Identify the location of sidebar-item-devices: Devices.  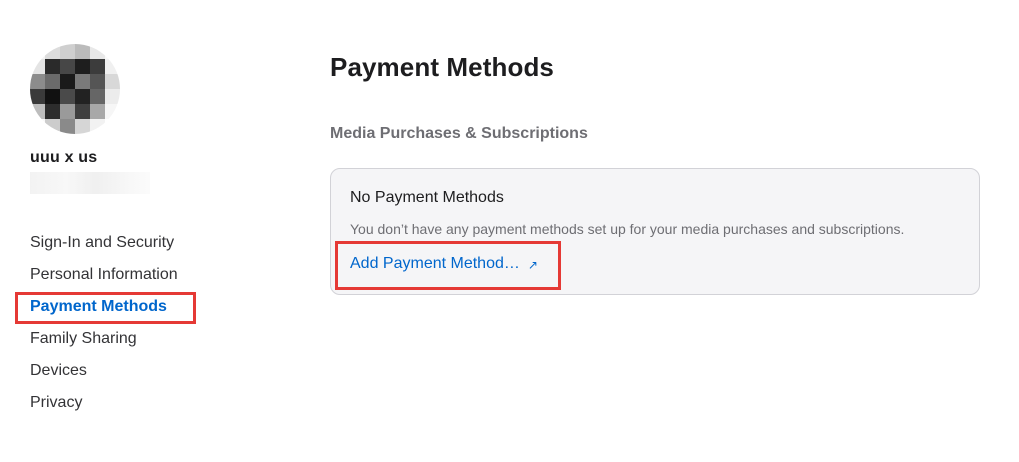
(104, 376).